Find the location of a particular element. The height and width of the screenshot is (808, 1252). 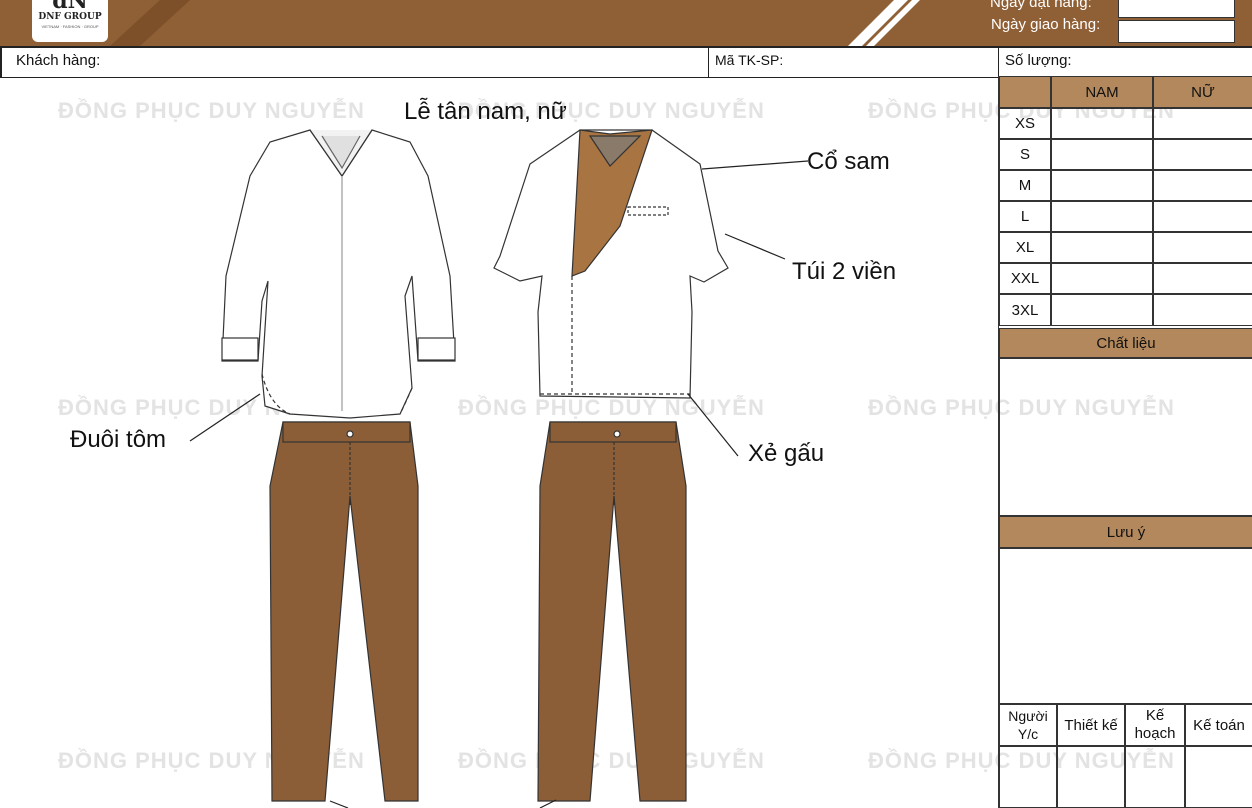

company-logo: dN DNF GROUP VIETNAM · FASHION · GROUP is located at coordinates (70, 21).